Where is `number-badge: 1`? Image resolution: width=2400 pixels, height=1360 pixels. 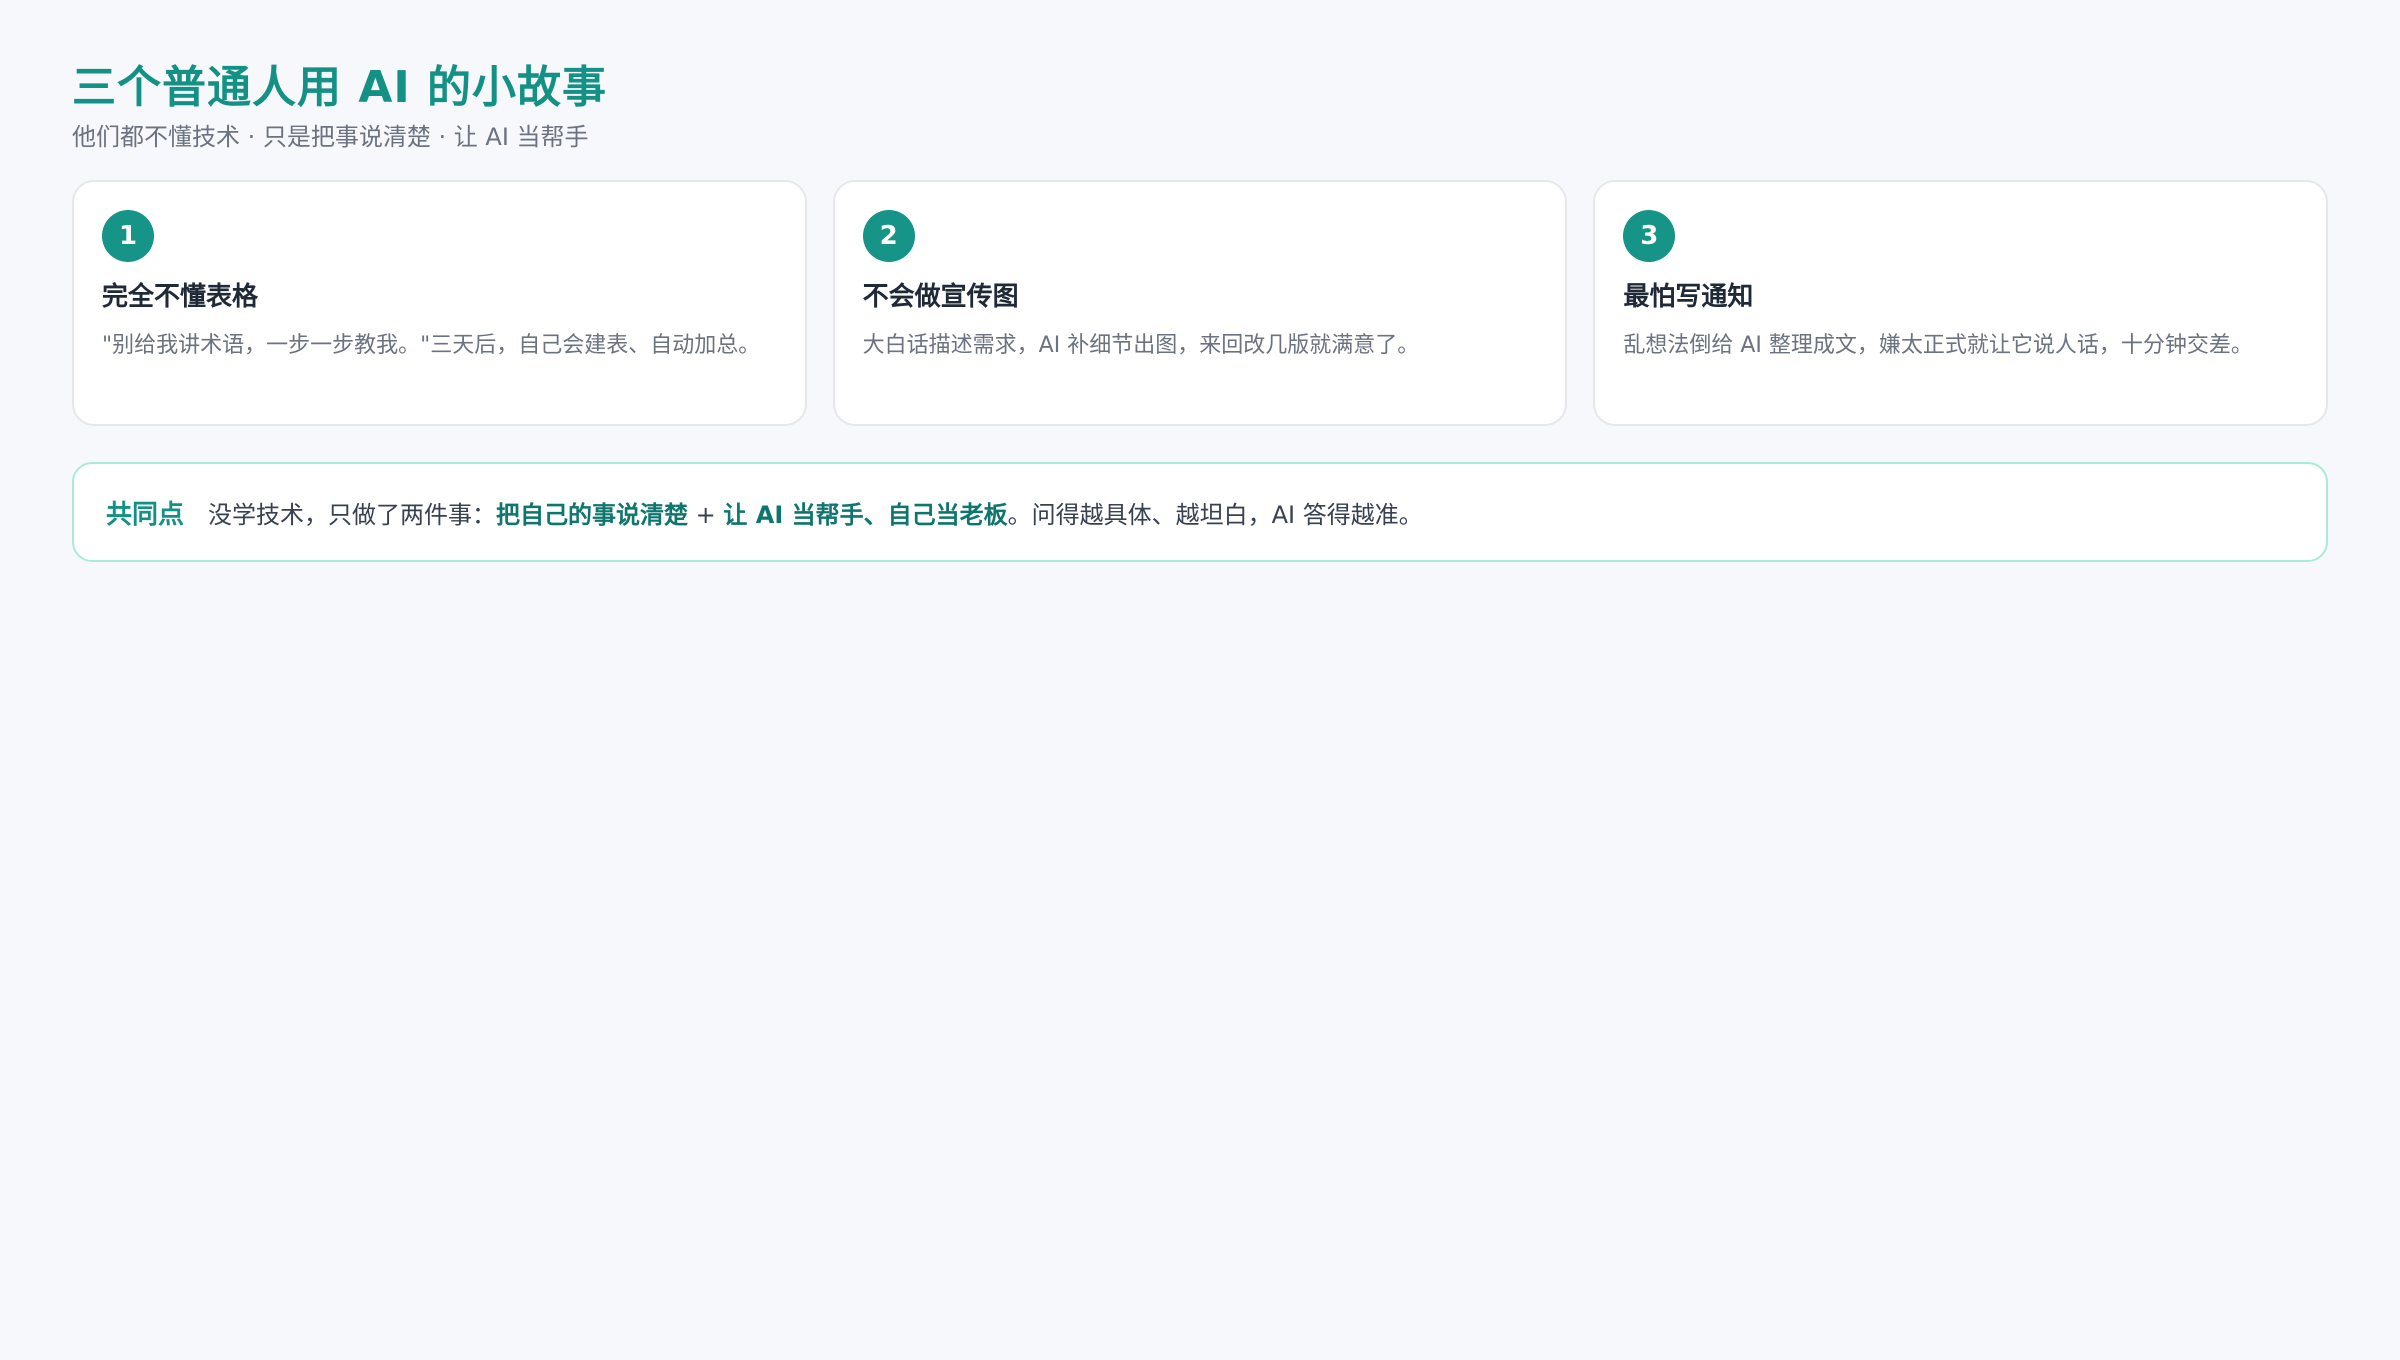
number-badge: 1 is located at coordinates (128, 236).